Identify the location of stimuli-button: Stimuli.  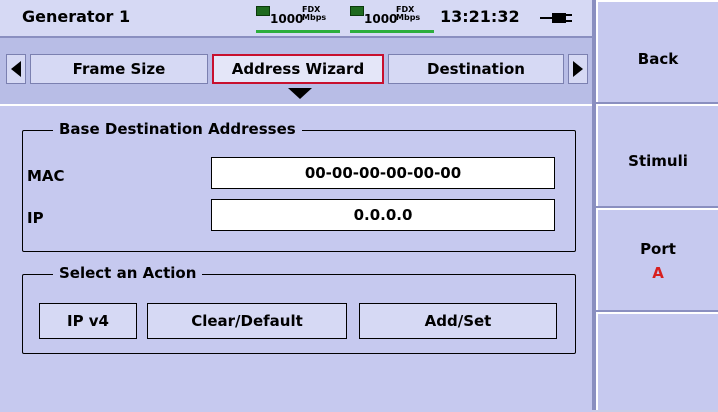
(657, 155).